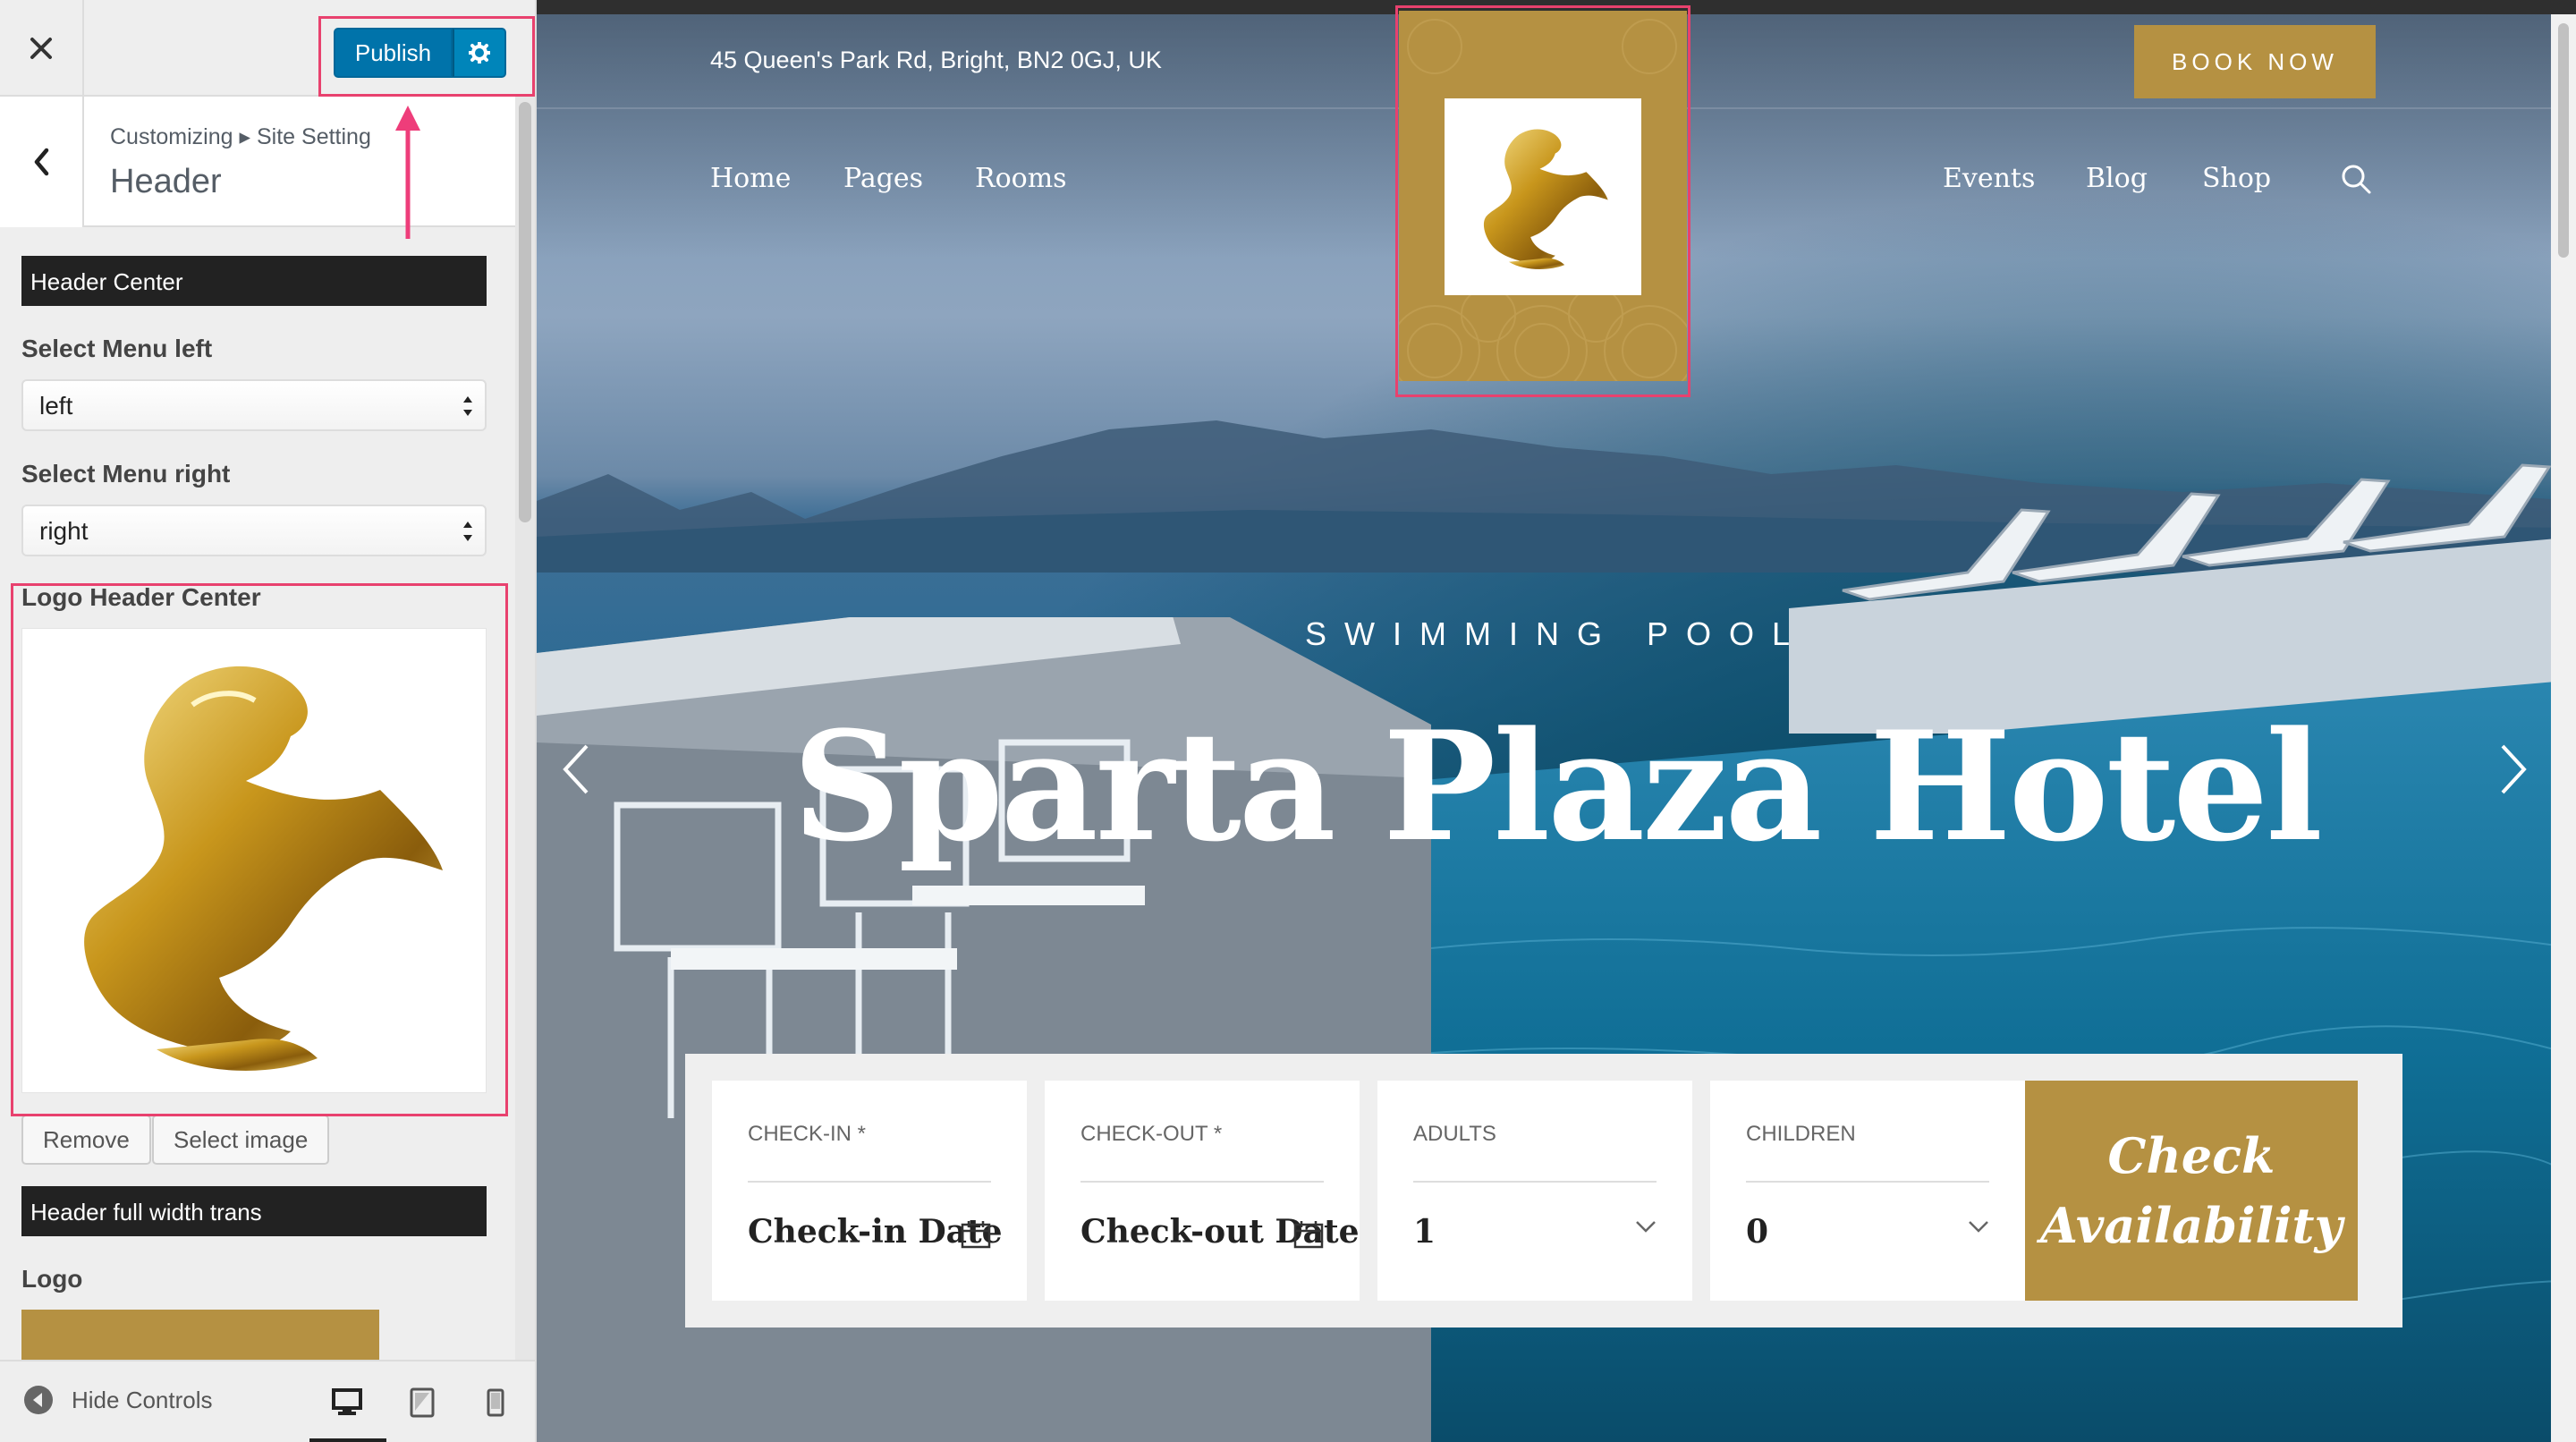  I want to click on hide-controls-label: Hide Controls, so click(142, 1399).